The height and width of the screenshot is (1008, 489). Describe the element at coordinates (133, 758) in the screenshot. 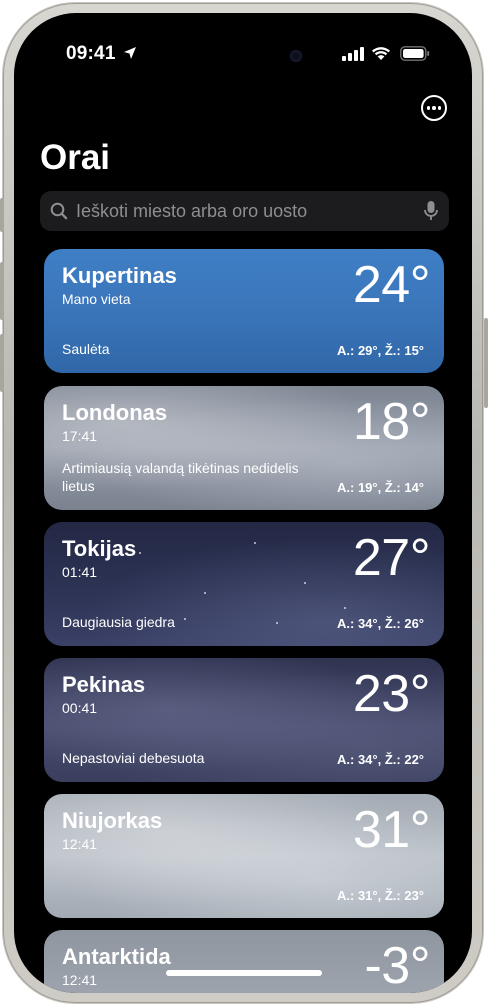

I see `weather-condition: Nepastoviai debesuota` at that location.